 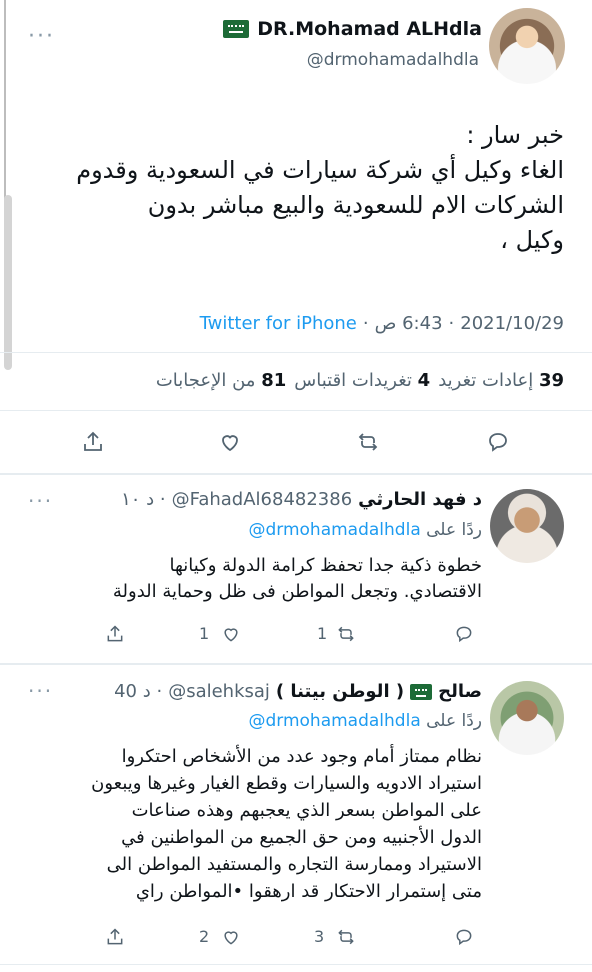 I want to click on tweet-time: 6:43 ص, so click(x=408, y=323).